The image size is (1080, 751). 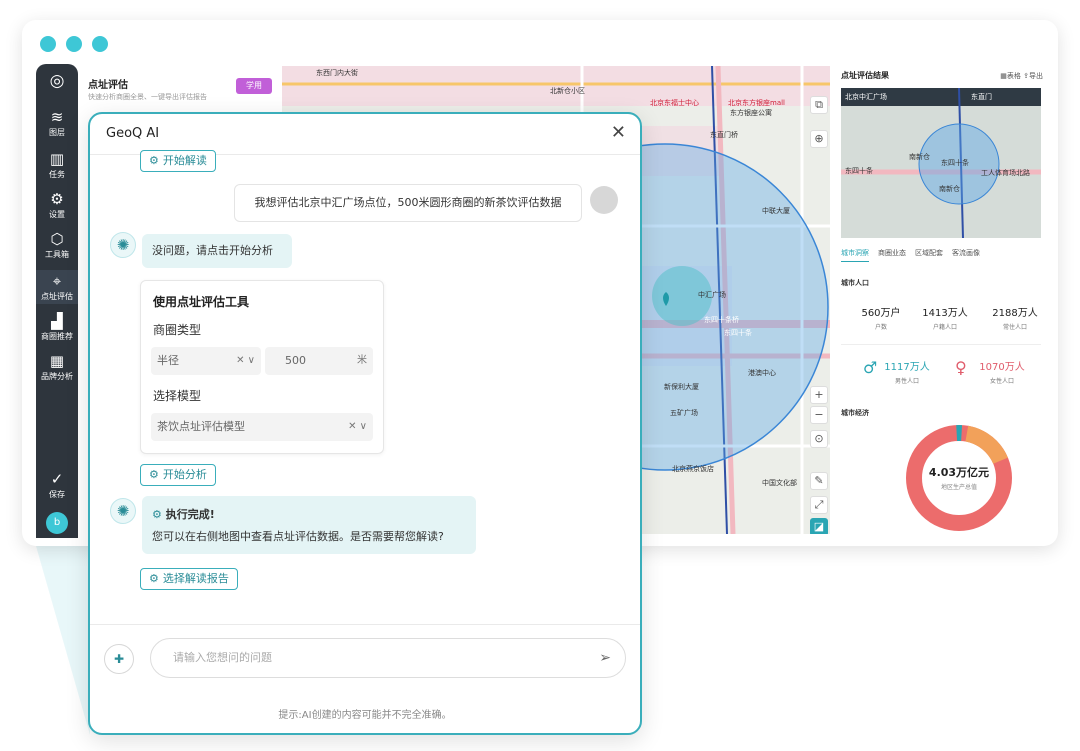 What do you see at coordinates (819, 105) in the screenshot?
I see `map-layer-button: ⧉` at bounding box center [819, 105].